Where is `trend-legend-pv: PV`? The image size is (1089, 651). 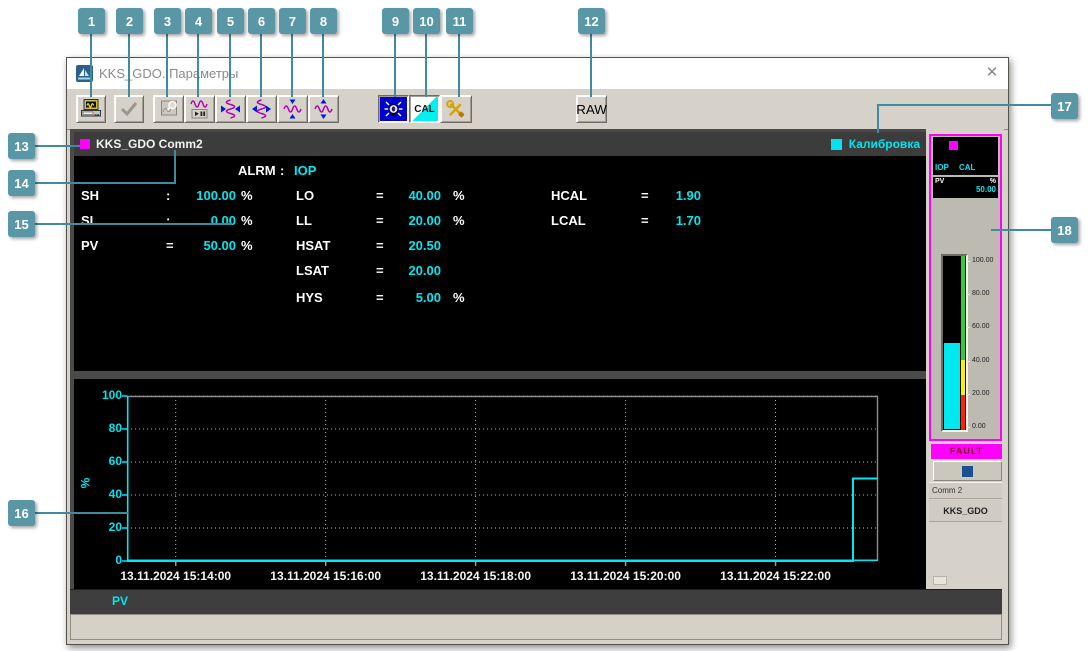
trend-legend-pv: PV is located at coordinates (120, 601).